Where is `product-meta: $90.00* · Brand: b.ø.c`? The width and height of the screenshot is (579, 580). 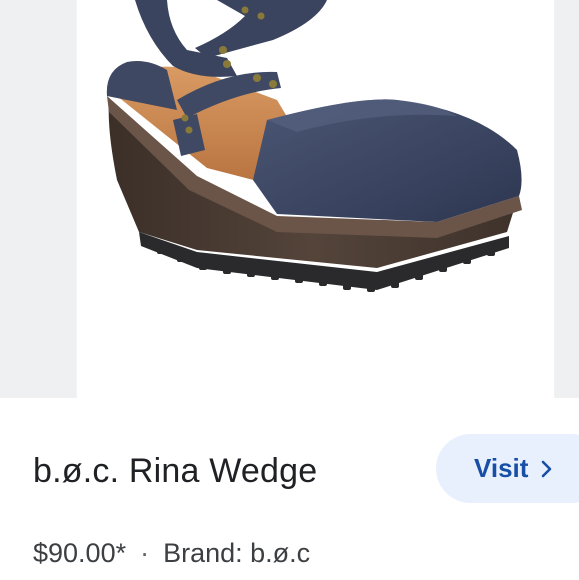
product-meta: $90.00* · Brand: b.ø.c is located at coordinates (171, 553).